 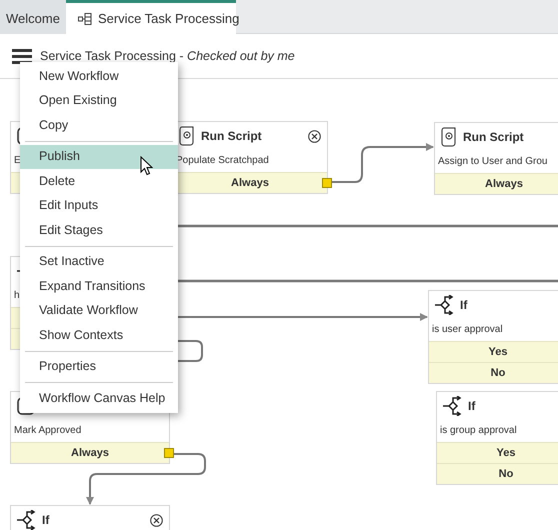 I want to click on menu-item: Edit Stages, so click(x=99, y=230).